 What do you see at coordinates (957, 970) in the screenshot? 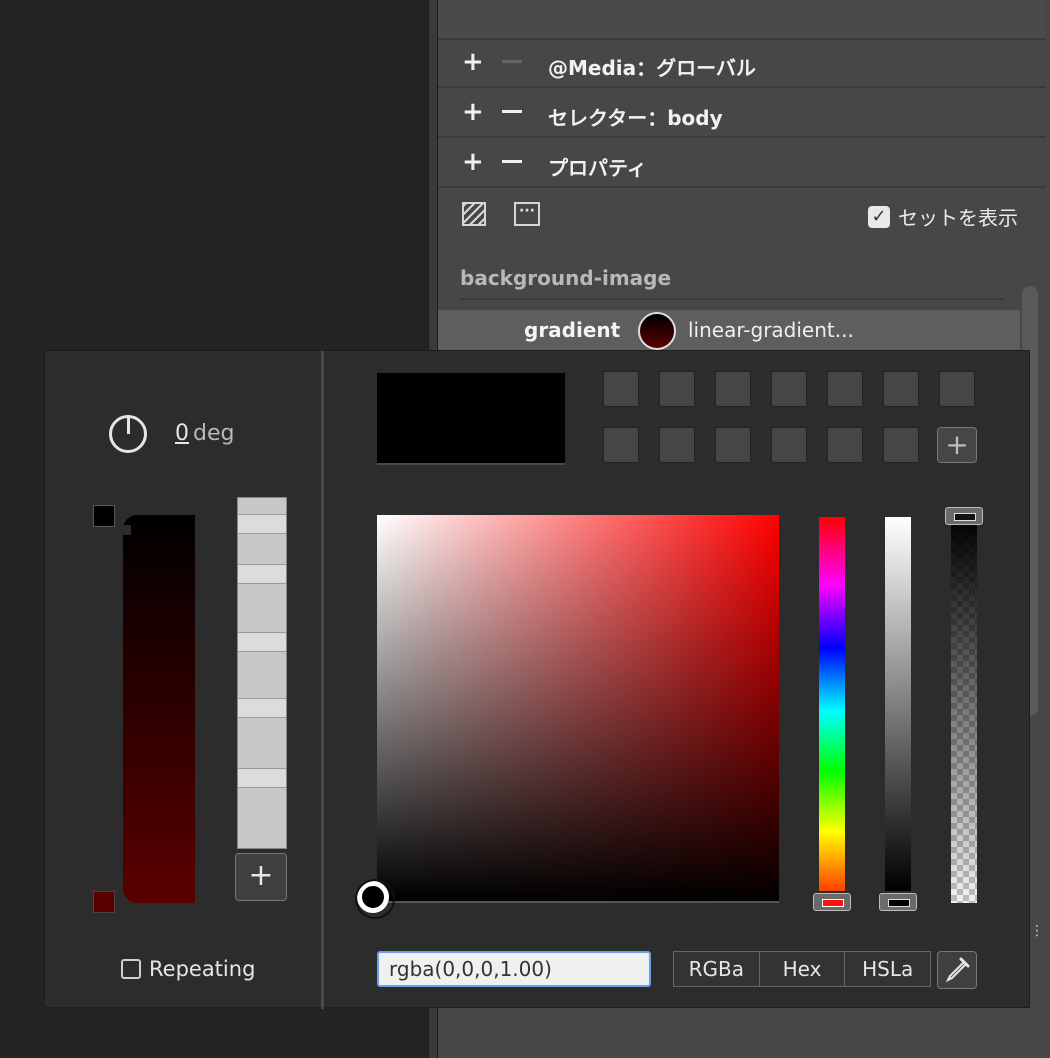
I see `eyedropper-icon` at bounding box center [957, 970].